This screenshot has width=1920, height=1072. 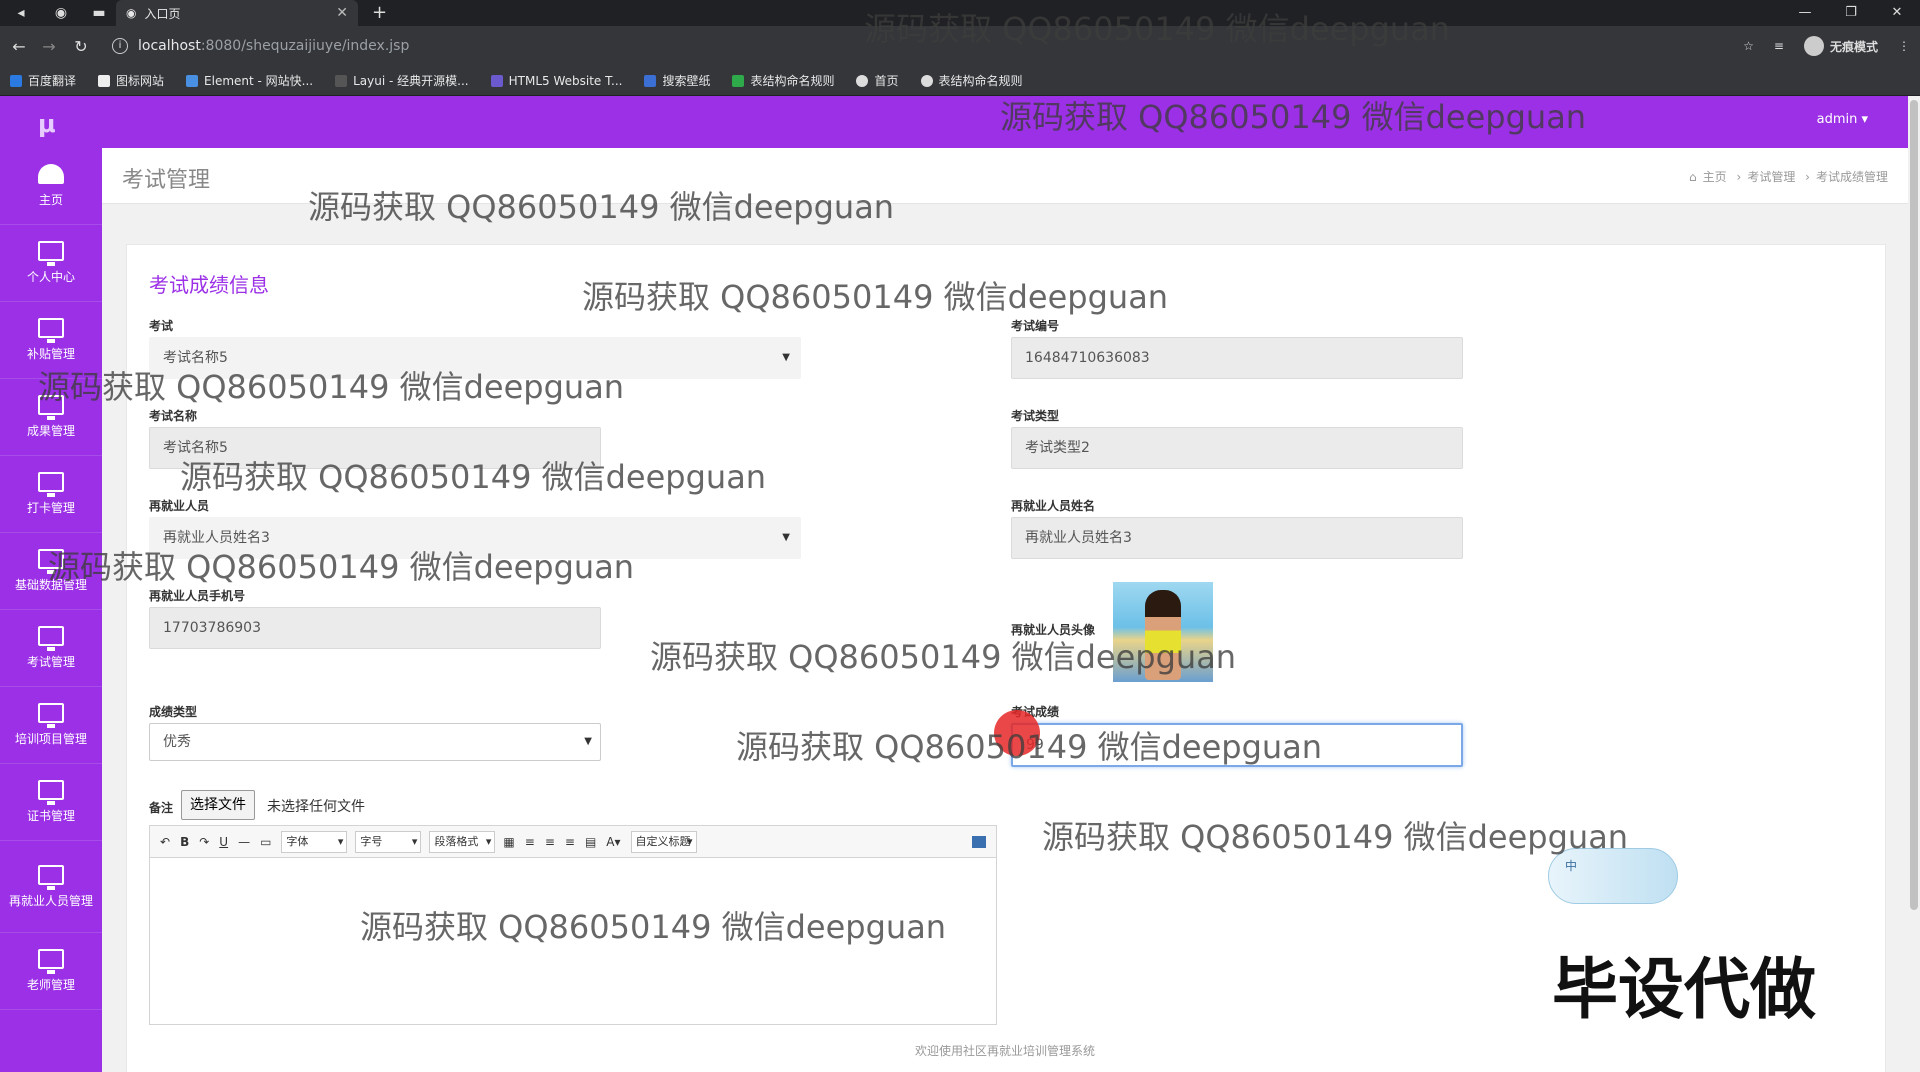 I want to click on dashboard-icon, so click(x=51, y=174).